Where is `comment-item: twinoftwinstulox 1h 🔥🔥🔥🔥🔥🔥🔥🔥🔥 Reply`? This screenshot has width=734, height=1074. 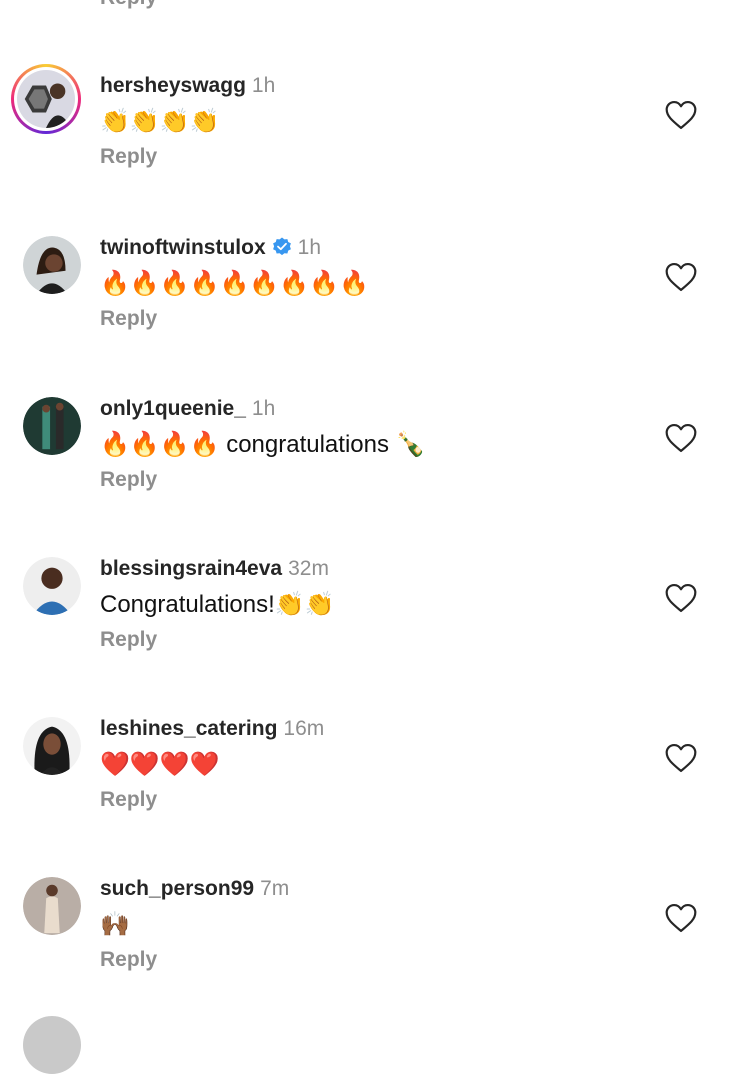
comment-item: twinoftwinstulox 1h 🔥🔥🔥🔥🔥🔥🔥🔥🔥 Reply is located at coordinates (367, 301).